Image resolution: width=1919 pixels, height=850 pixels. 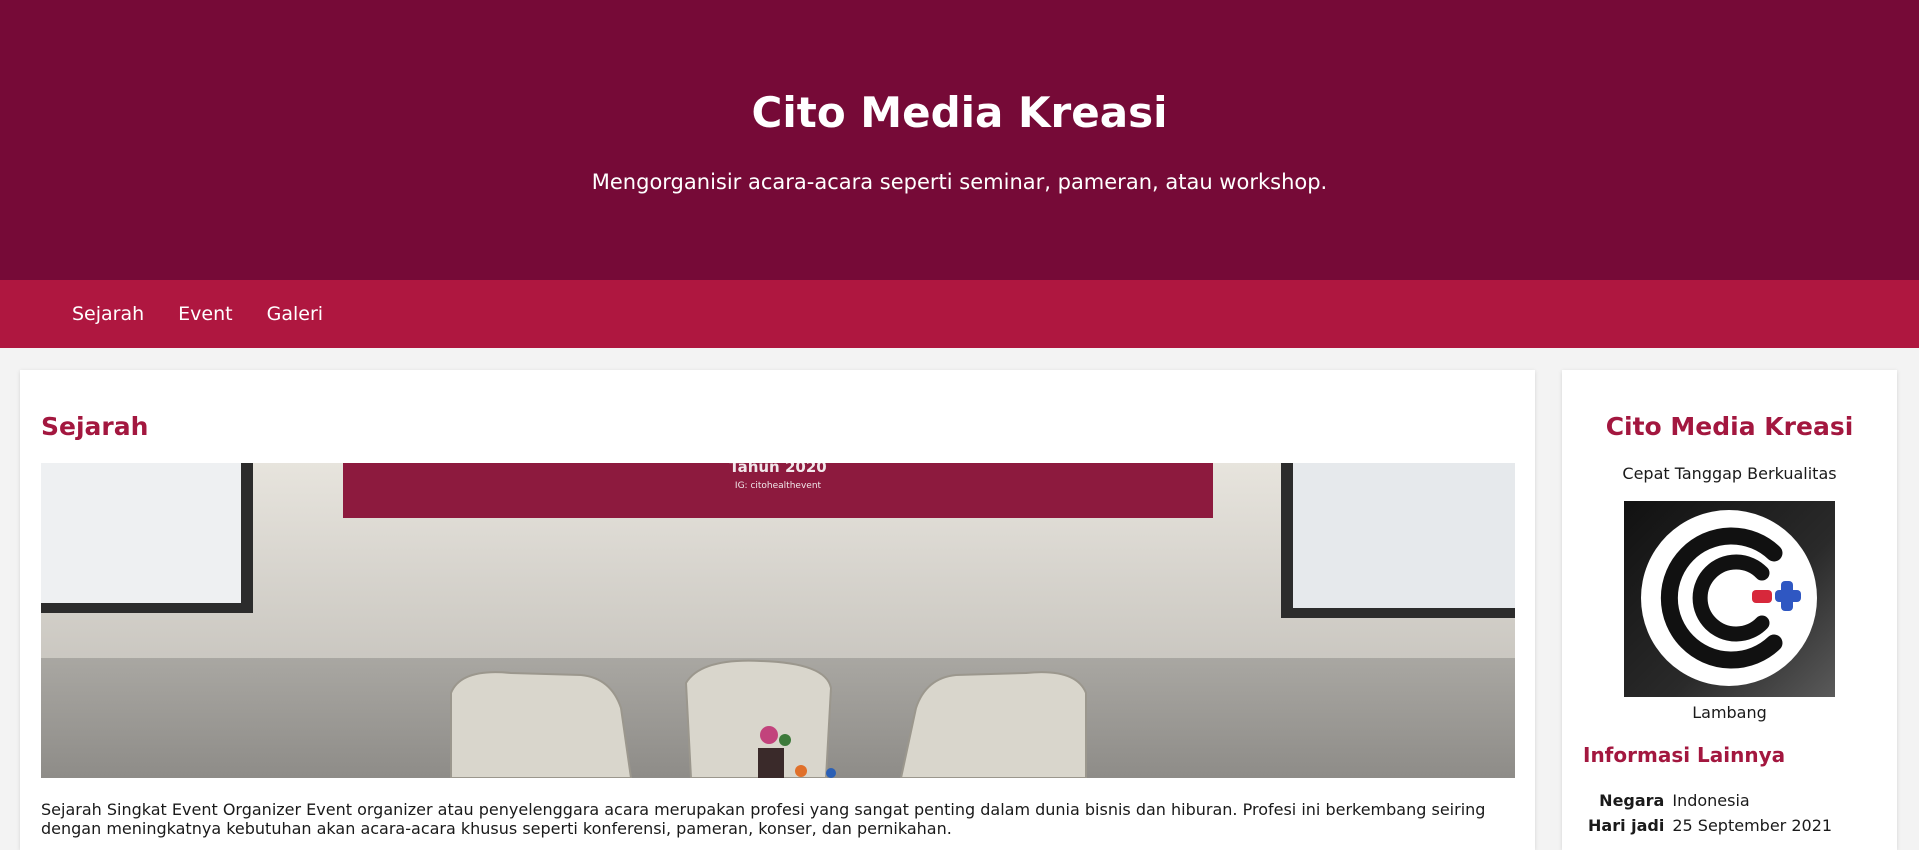 I want to click on info-key: Hari jadi, so click(x=1626, y=825).